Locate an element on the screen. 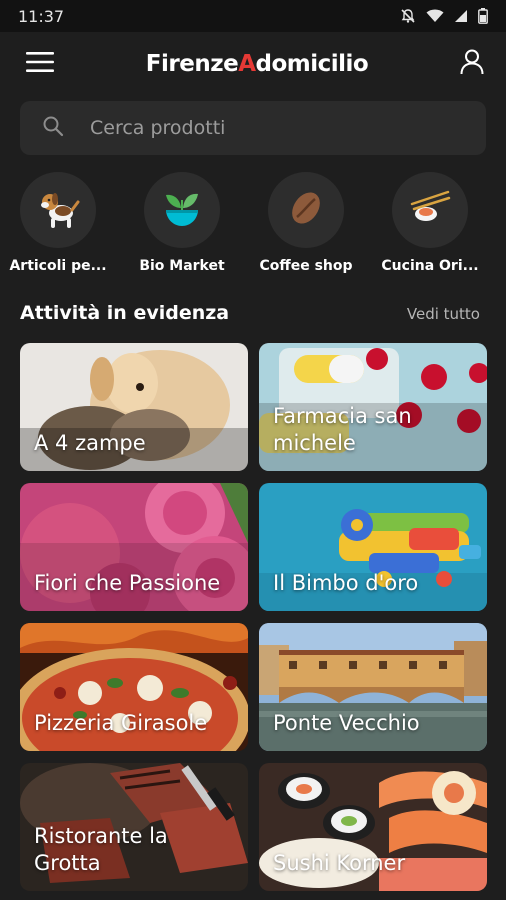 The height and width of the screenshot is (900, 506). sushi-chopsticks-icon is located at coordinates (430, 210).